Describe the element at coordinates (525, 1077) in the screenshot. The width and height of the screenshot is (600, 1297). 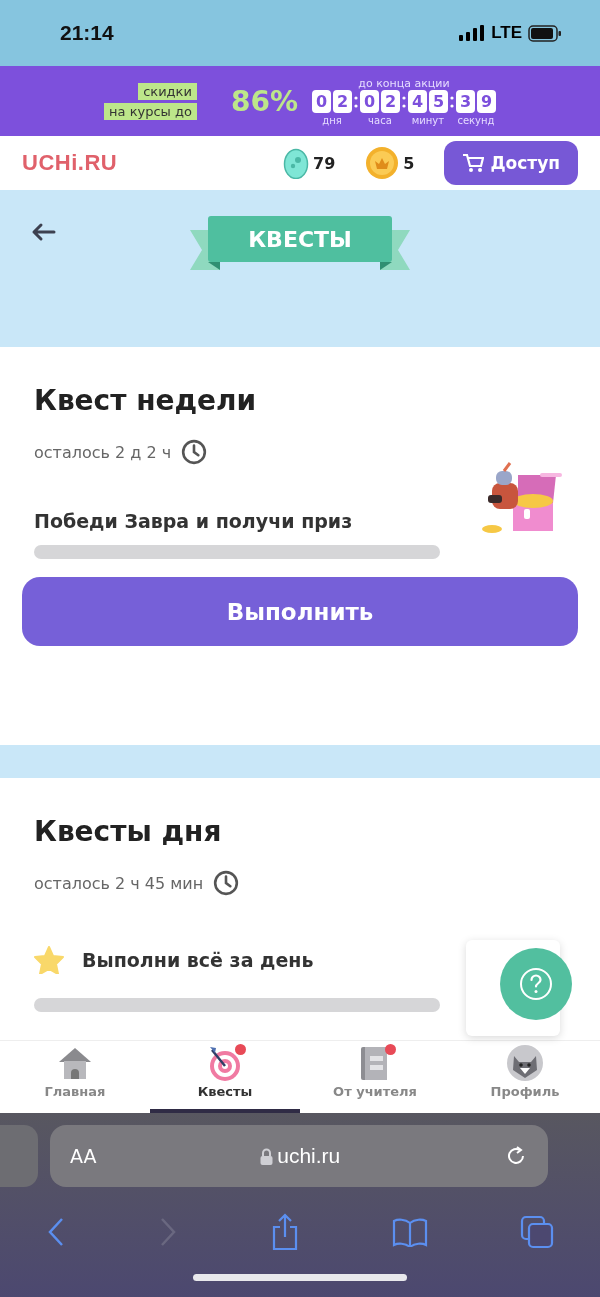
I see `nav-tab: Профиль` at that location.